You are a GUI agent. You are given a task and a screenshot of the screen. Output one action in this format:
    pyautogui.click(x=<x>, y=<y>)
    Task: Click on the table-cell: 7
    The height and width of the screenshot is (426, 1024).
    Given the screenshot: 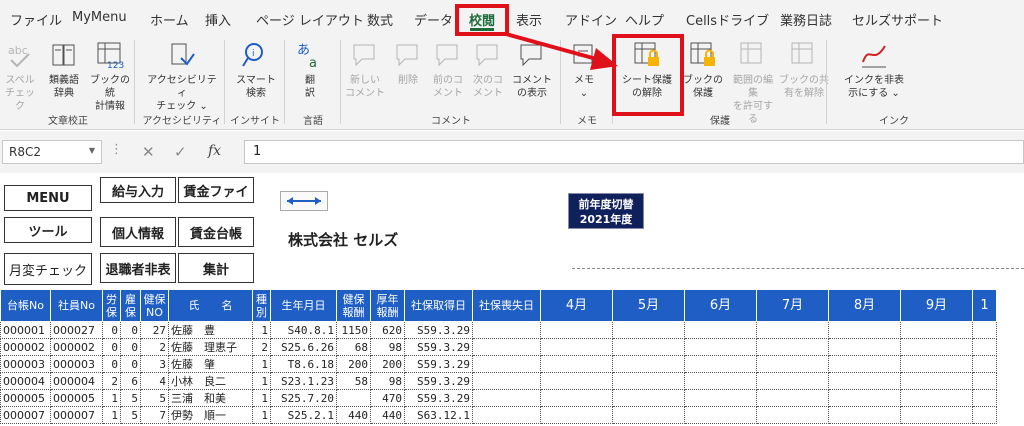 What is the action you would take?
    pyautogui.click(x=154, y=415)
    